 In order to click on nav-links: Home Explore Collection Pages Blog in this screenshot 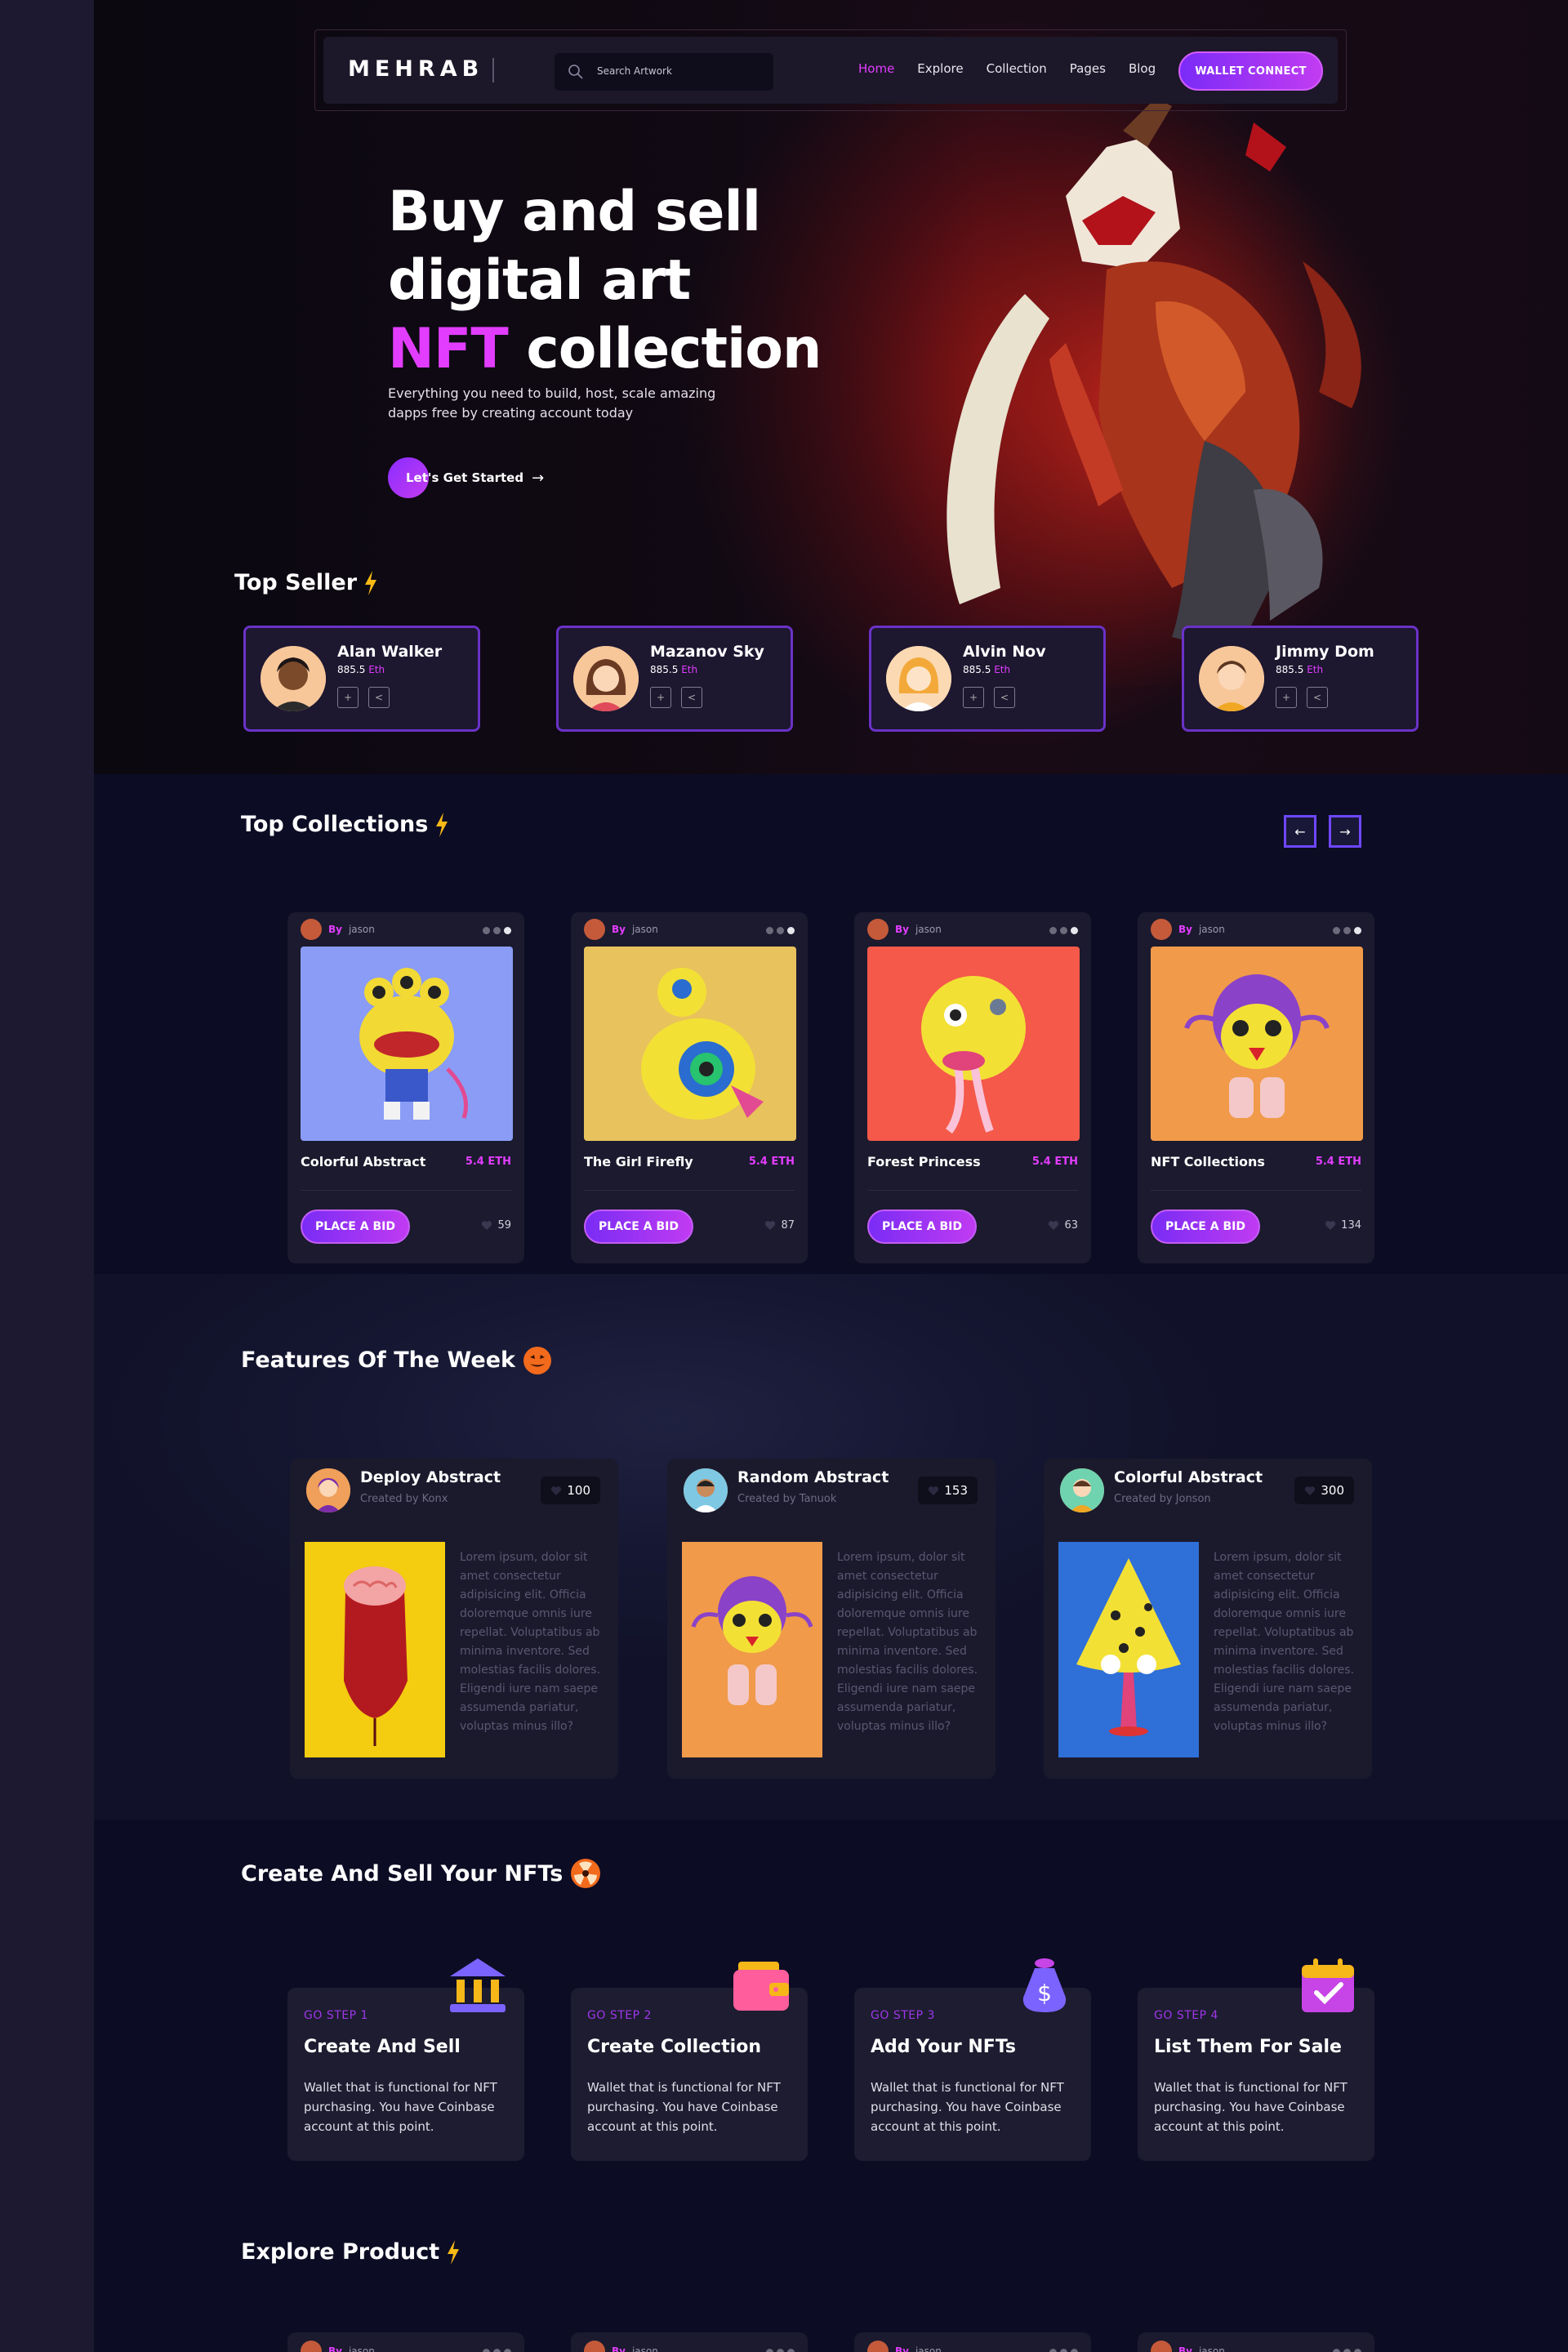, I will do `click(1007, 68)`.